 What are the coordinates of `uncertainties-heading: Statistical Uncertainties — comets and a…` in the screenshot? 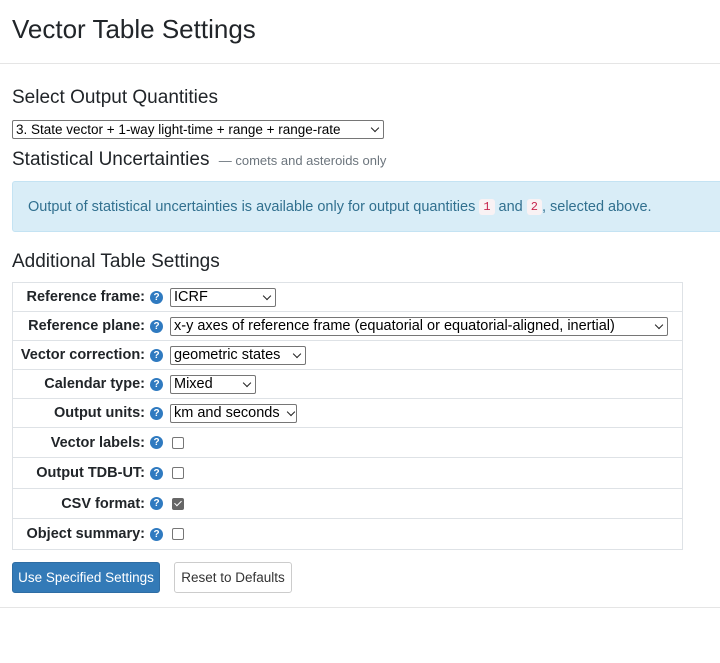 It's located at (199, 160).